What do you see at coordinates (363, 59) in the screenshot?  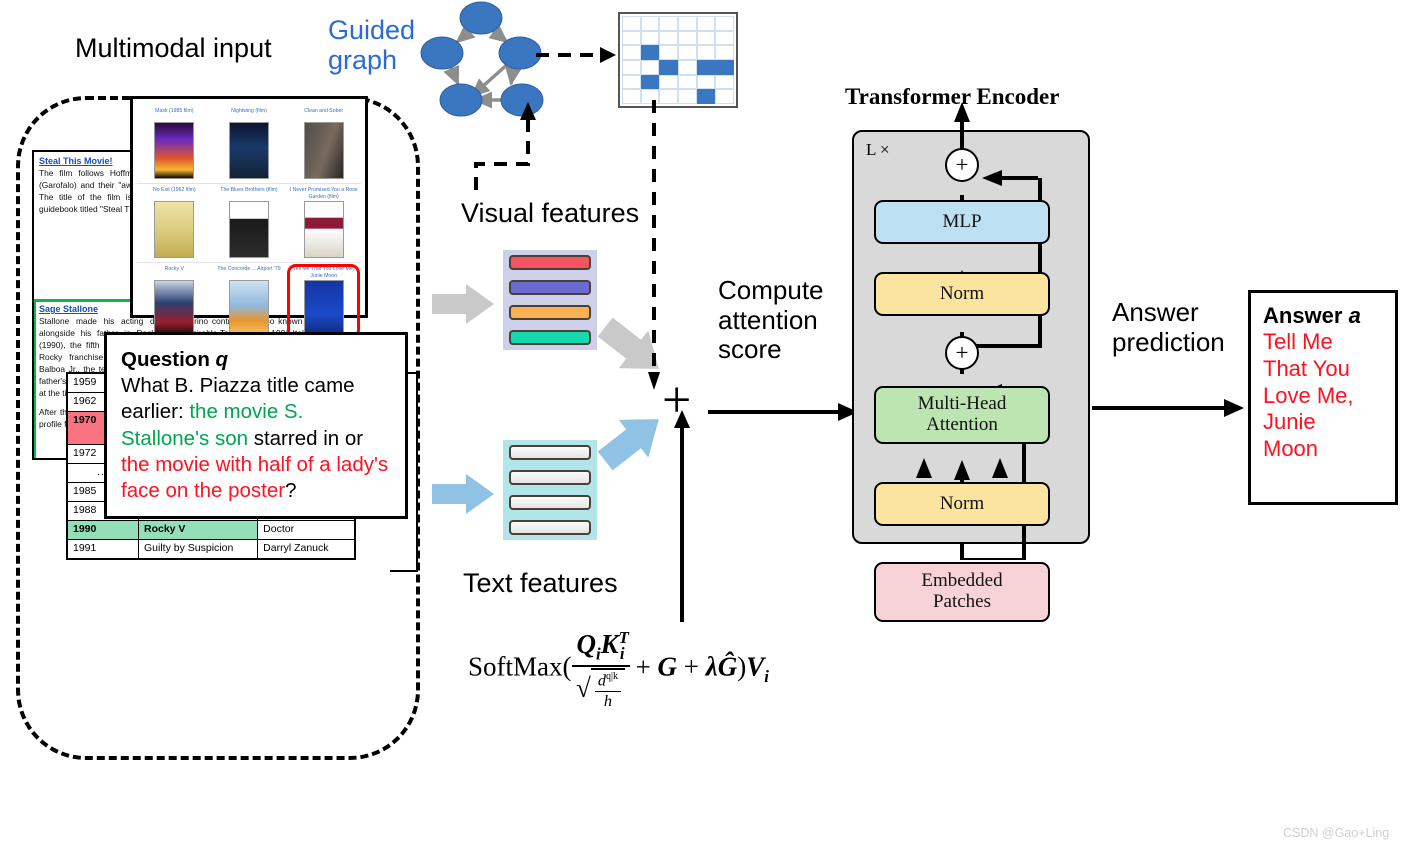 I see `guided-graph-label-line2: graph` at bounding box center [363, 59].